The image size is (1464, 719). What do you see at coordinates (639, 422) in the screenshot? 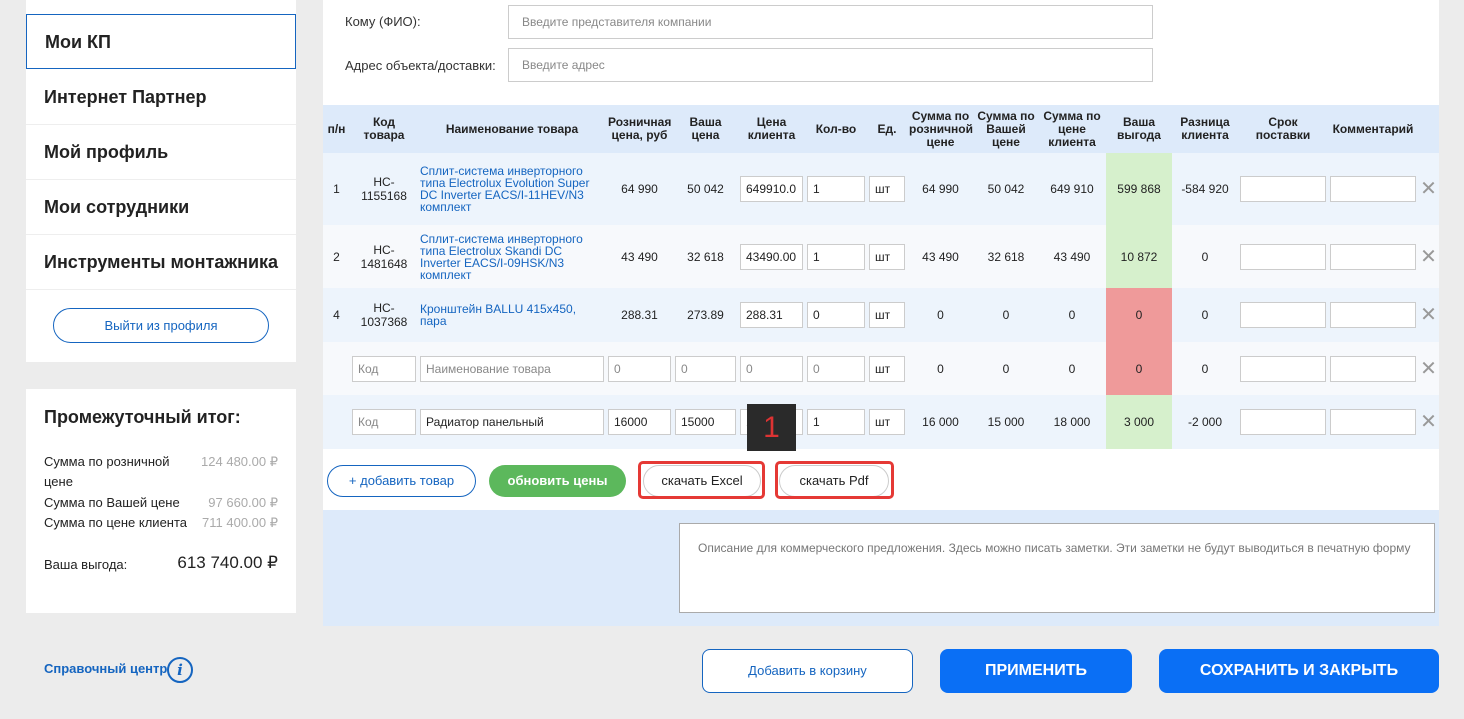
I see `retail-price-input: 16000` at bounding box center [639, 422].